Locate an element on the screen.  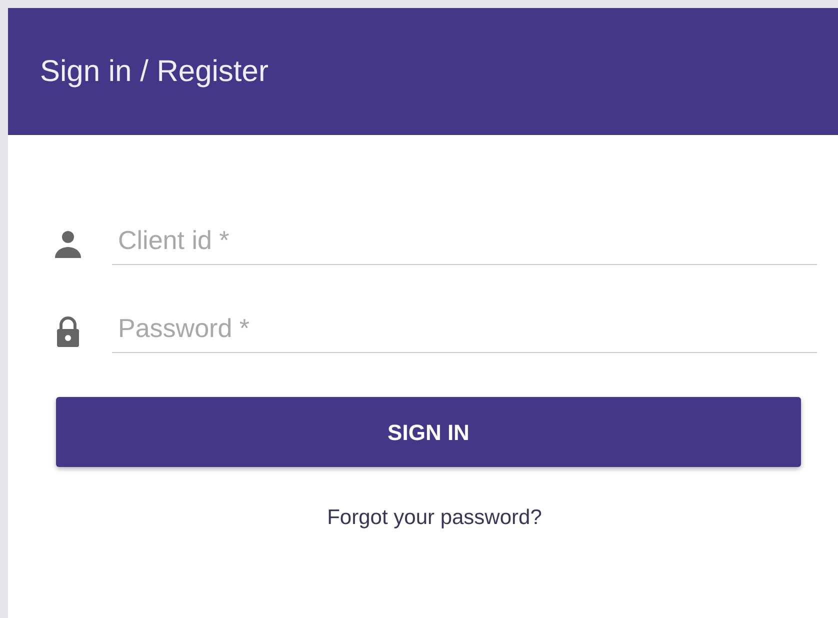
client-id-field: Client id * is located at coordinates (464, 243).